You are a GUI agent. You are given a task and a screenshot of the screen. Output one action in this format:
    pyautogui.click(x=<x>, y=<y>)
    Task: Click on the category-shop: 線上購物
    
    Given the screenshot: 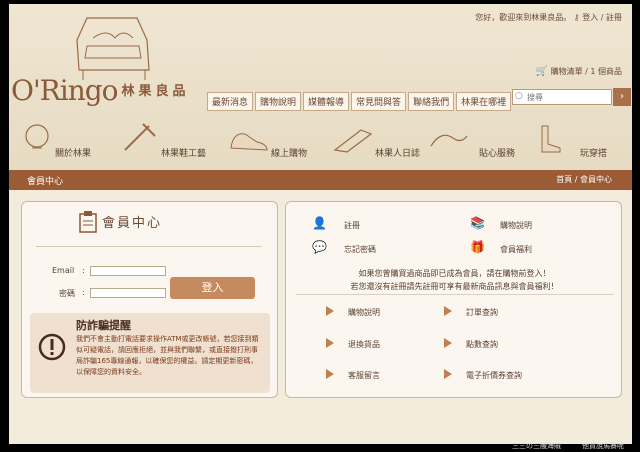 What is the action you would take?
    pyautogui.click(x=277, y=141)
    